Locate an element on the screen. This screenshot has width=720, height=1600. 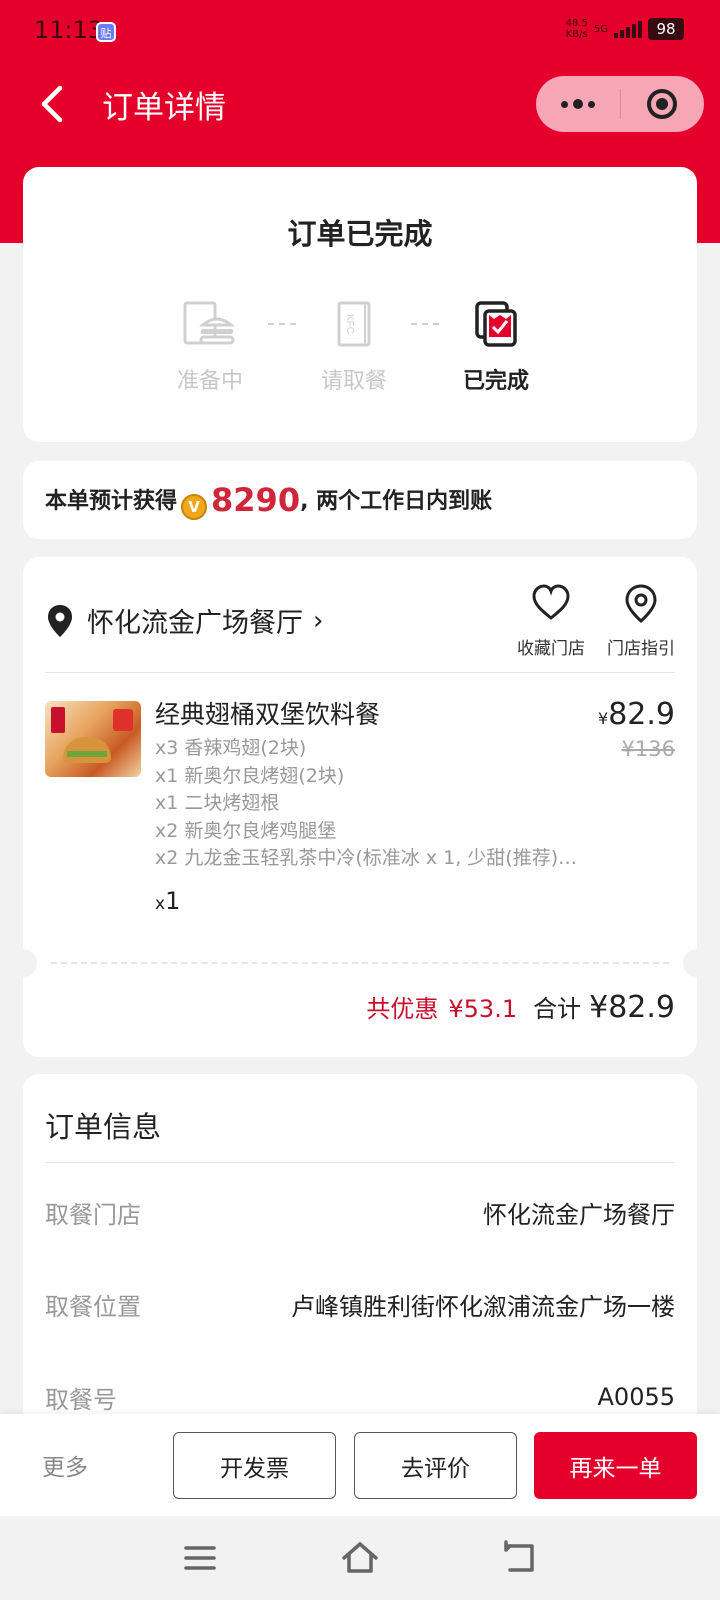
target-icon is located at coordinates (662, 104).